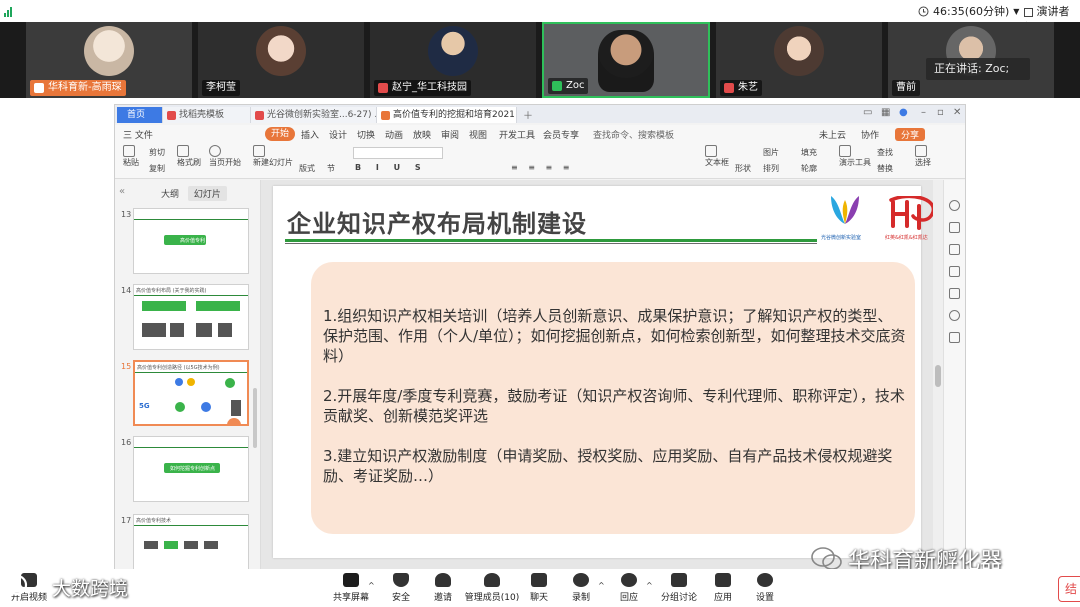  Describe the element at coordinates (191, 317) in the screenshot. I see `slide-thumbnail: 高价值专利布局 (关于我的实践)` at that location.